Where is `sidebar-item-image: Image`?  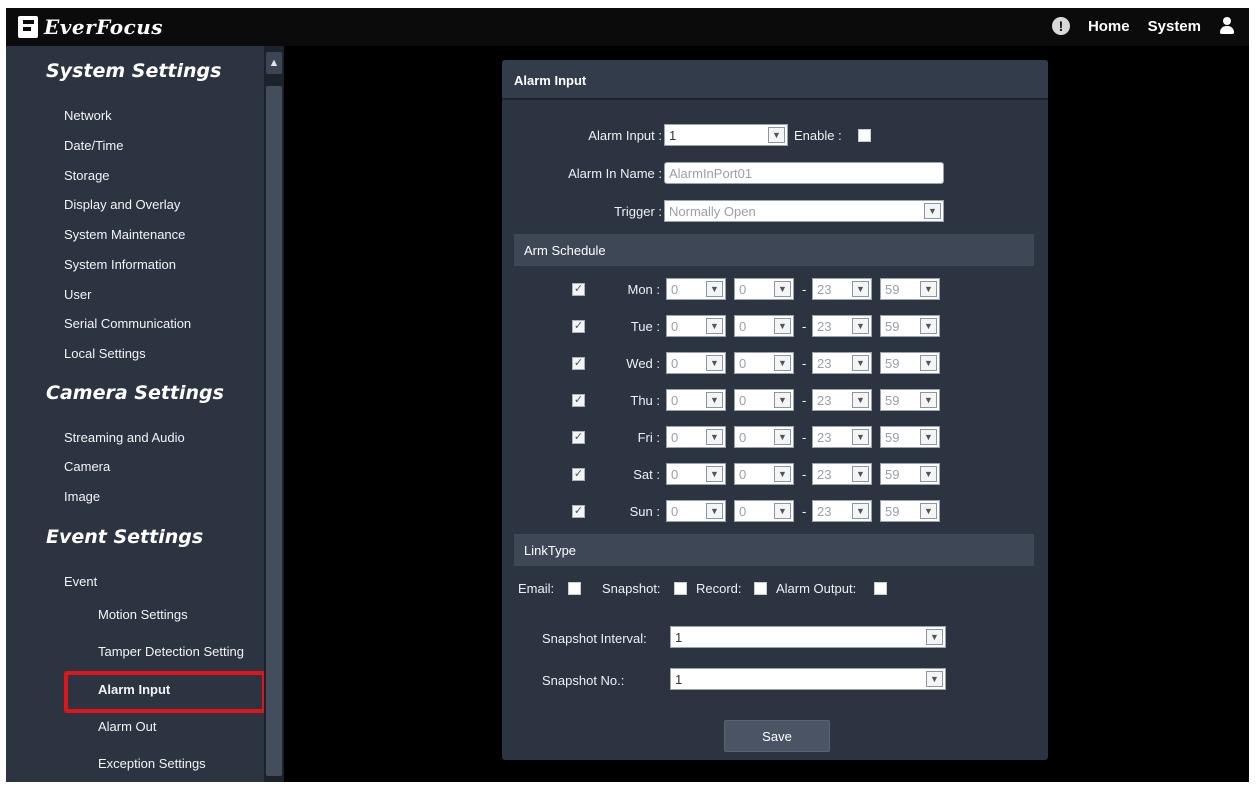 sidebar-item-image: Image is located at coordinates (82, 496).